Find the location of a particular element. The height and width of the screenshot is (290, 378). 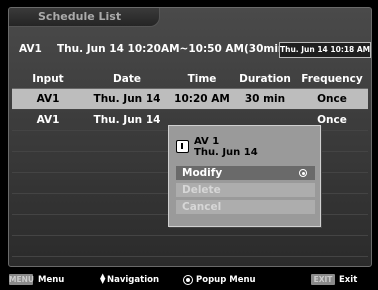

navigation-label: Navigation is located at coordinates (133, 280).